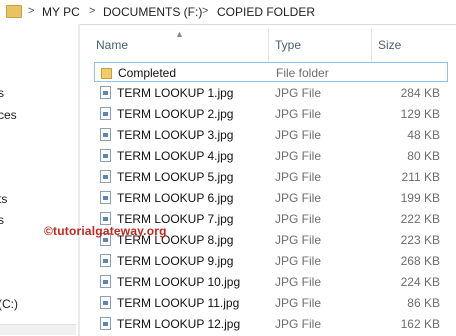 The height and width of the screenshot is (336, 456). What do you see at coordinates (105, 231) in the screenshot?
I see `watermark: ©tutorialgateway.org` at bounding box center [105, 231].